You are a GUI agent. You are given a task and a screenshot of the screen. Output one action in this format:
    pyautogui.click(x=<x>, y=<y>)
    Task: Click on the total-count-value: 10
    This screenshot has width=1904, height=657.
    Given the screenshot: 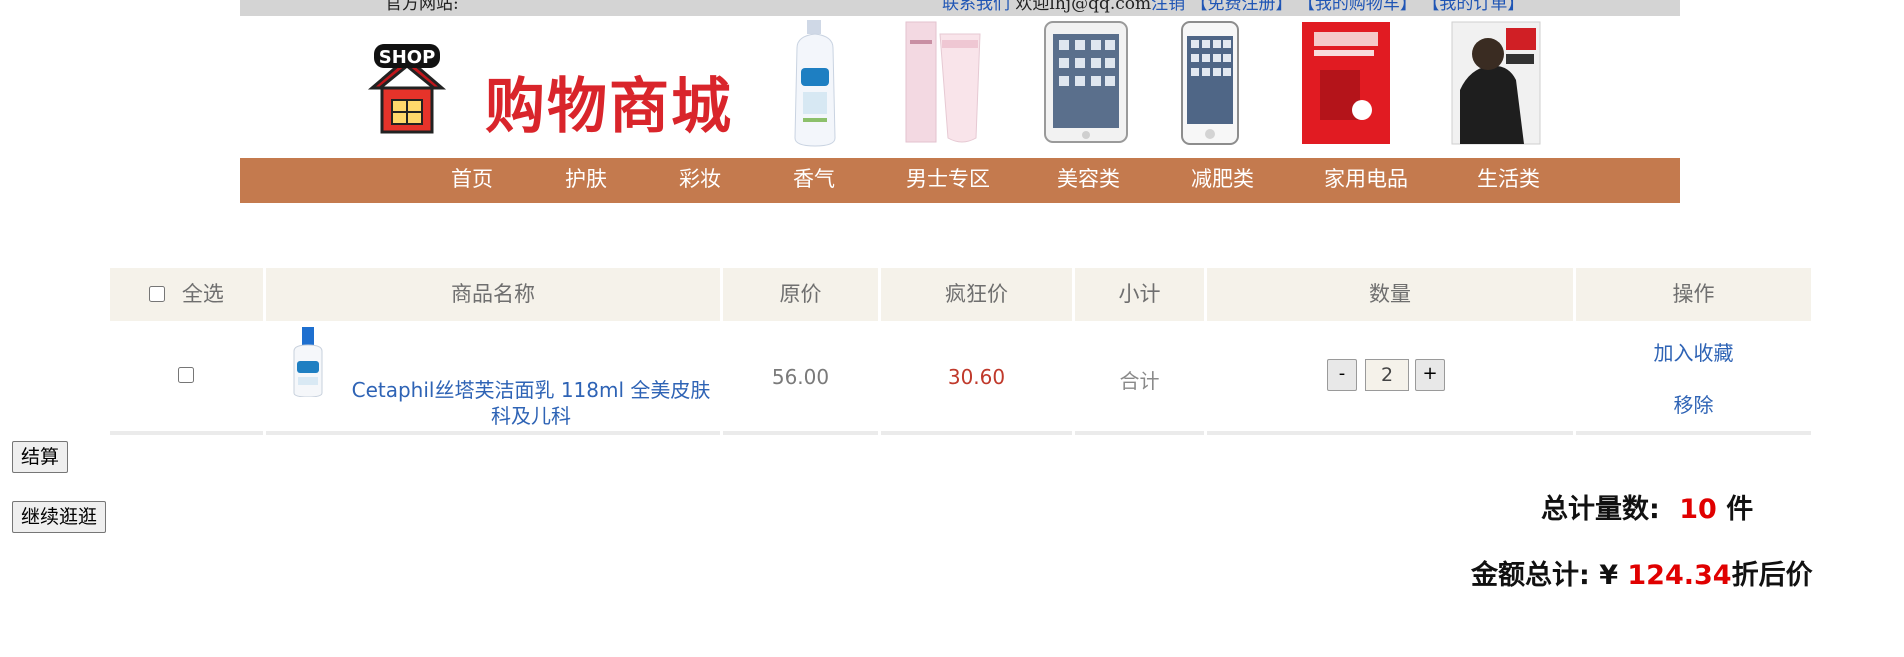 What is the action you would take?
    pyautogui.click(x=1698, y=509)
    